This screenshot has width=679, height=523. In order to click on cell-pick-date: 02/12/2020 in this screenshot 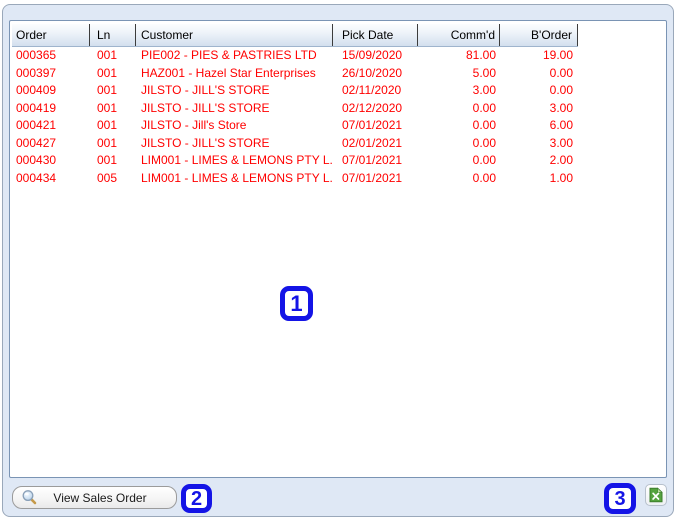, I will do `click(372, 107)`.